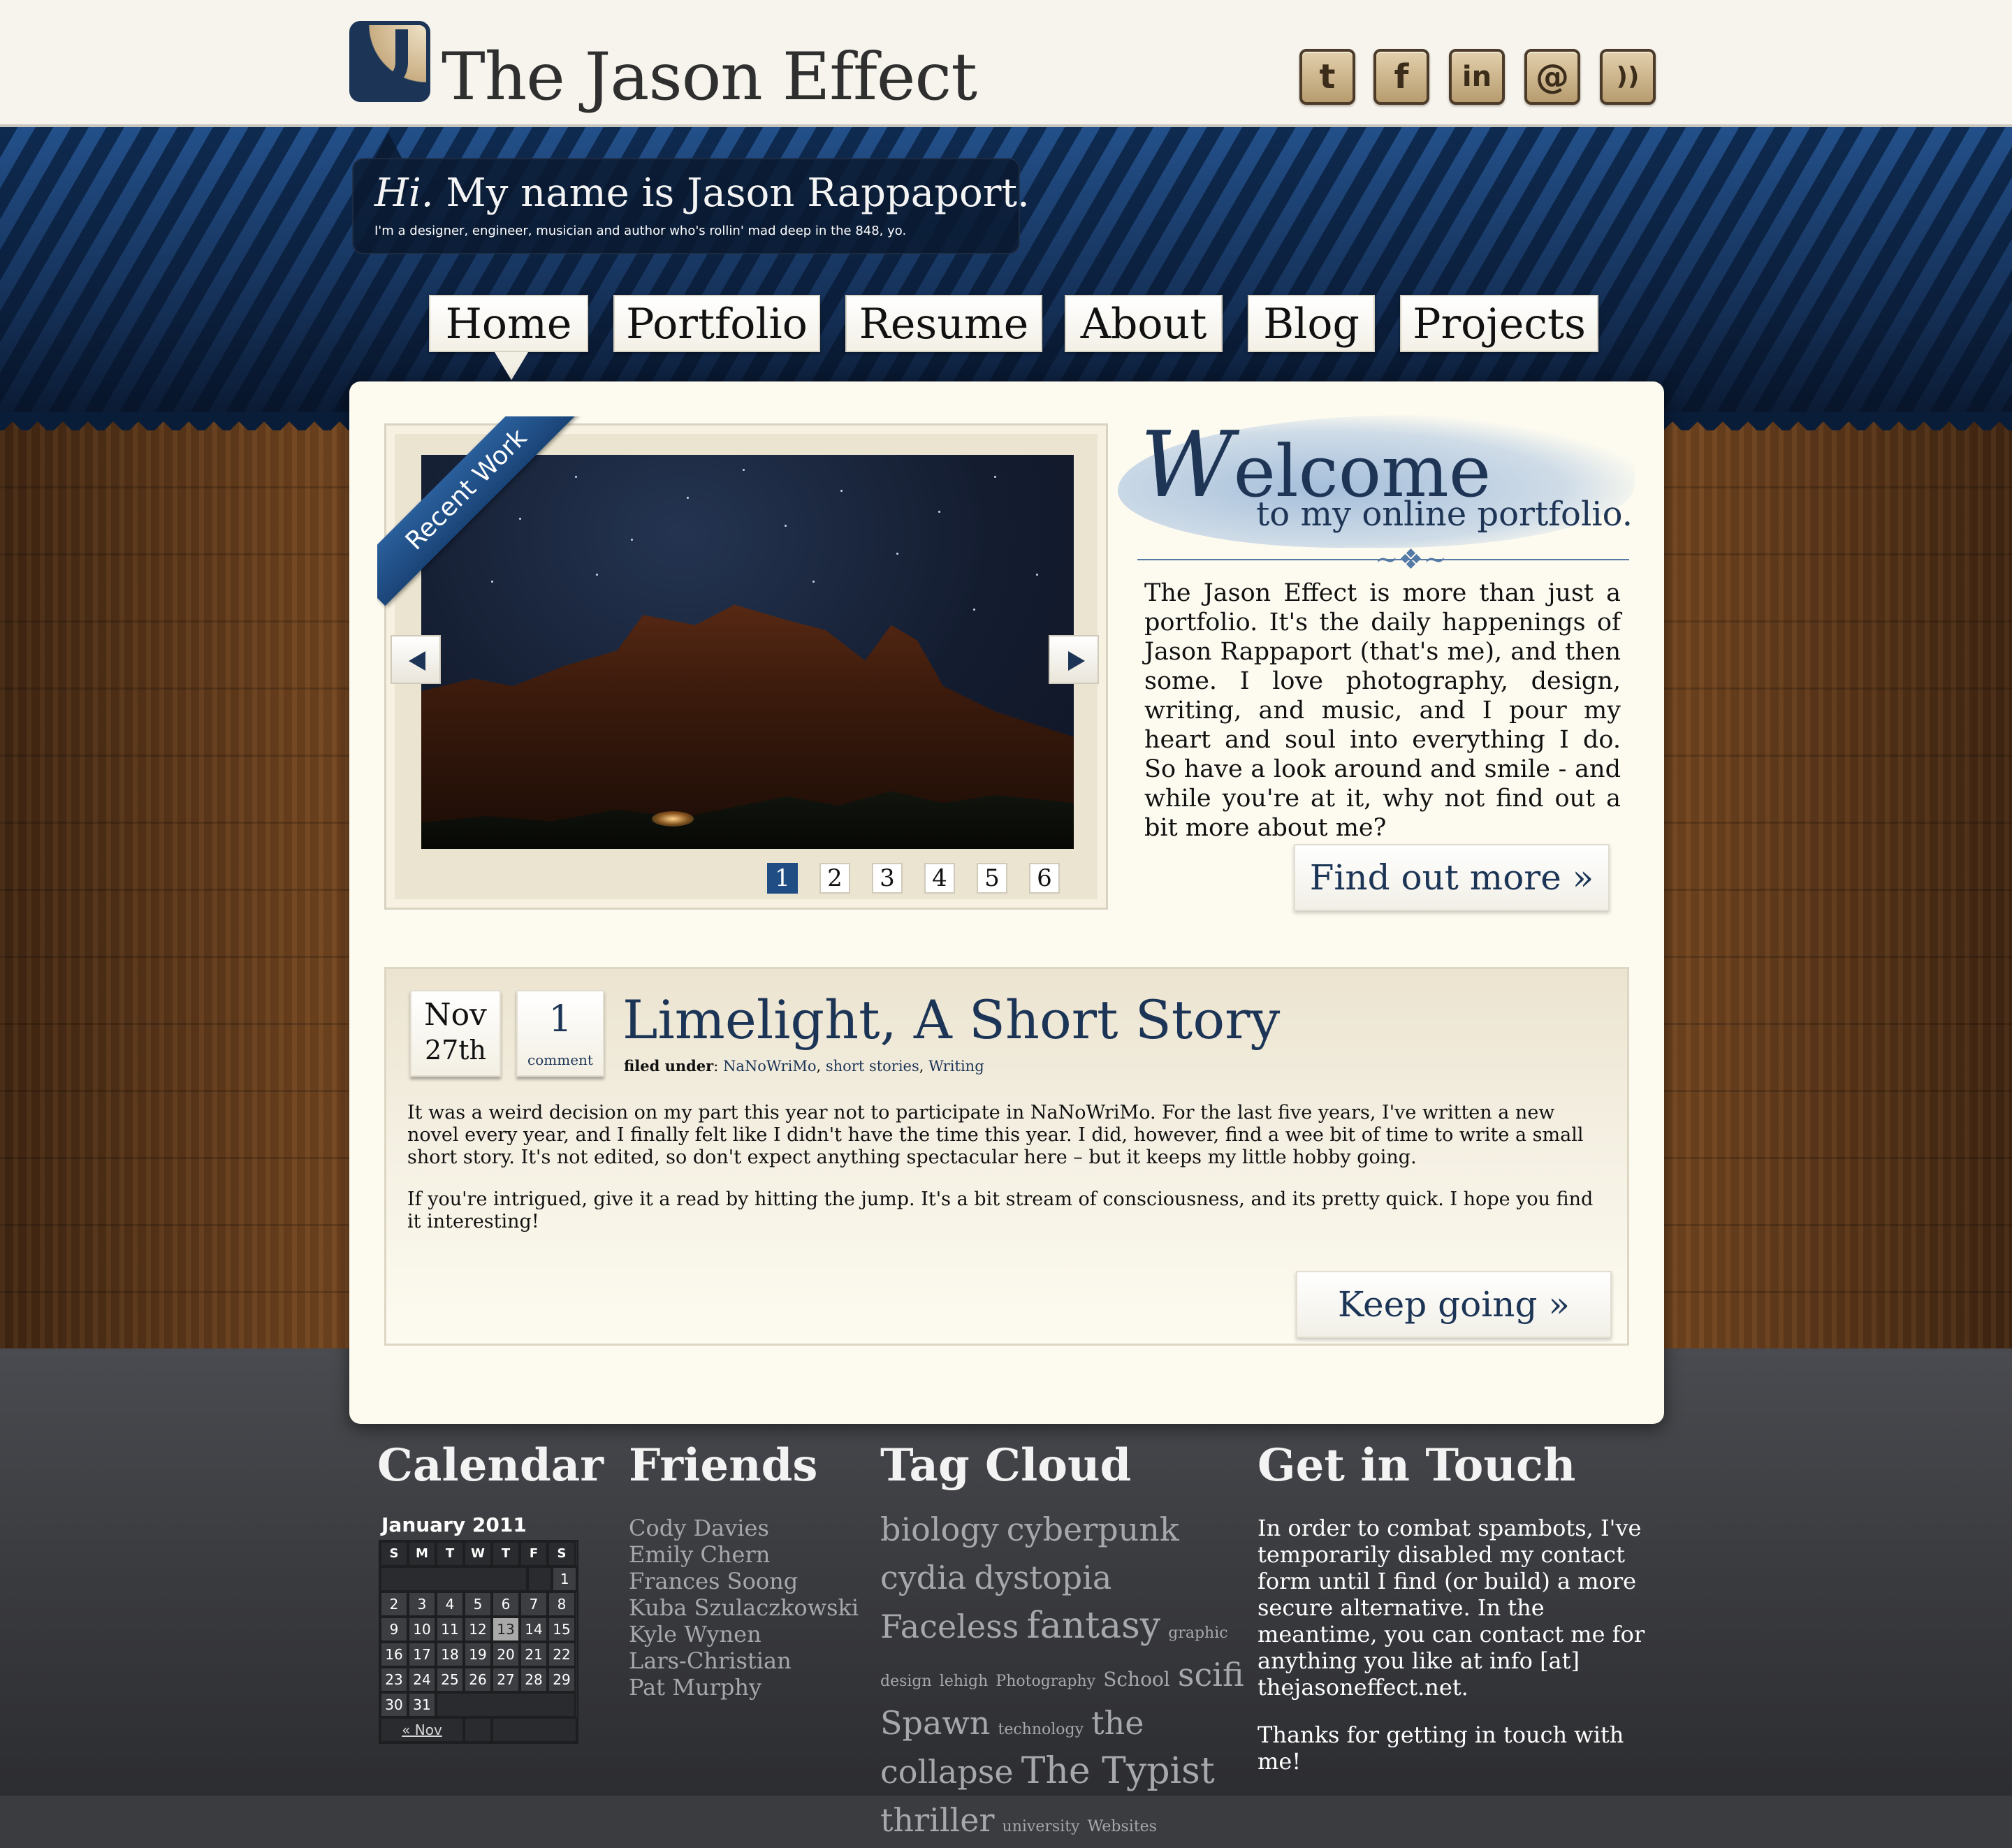 The image size is (2012, 1848). Describe the element at coordinates (872, 1066) in the screenshot. I see `category-link: short stories` at that location.